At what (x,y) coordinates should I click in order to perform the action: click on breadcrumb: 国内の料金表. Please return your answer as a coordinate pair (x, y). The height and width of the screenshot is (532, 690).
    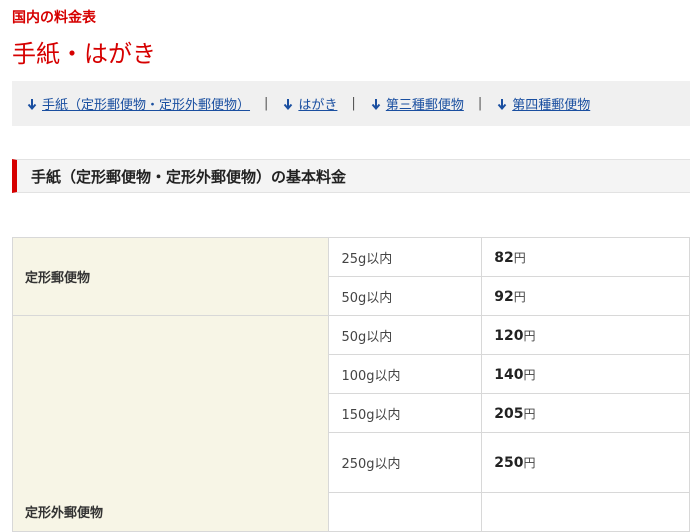
    Looking at the image, I should click on (54, 18).